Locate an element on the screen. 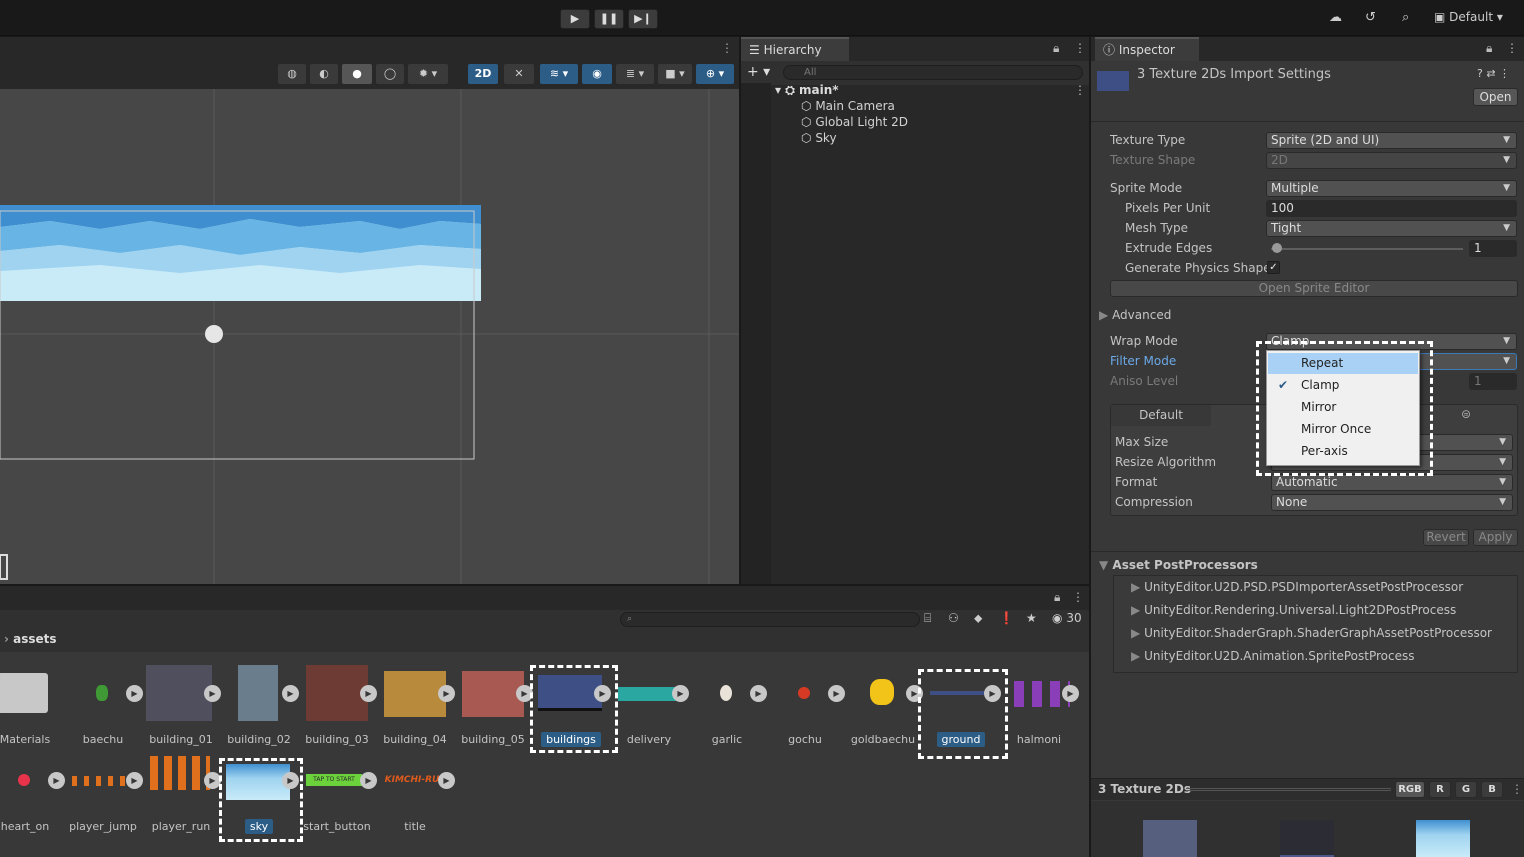 The height and width of the screenshot is (857, 1524). cloud-icon: ☁ is located at coordinates (1335, 17).